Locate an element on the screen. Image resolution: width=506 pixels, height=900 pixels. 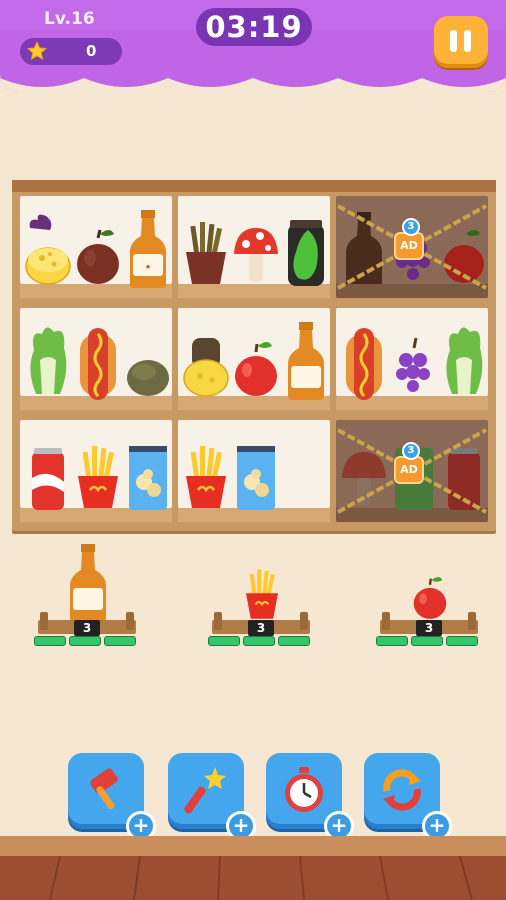
pause-button is located at coordinates (461, 42).